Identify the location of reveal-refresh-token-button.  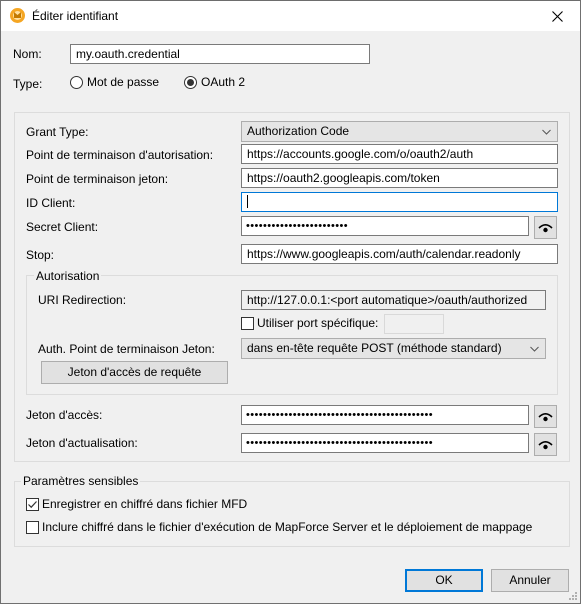
(545, 444).